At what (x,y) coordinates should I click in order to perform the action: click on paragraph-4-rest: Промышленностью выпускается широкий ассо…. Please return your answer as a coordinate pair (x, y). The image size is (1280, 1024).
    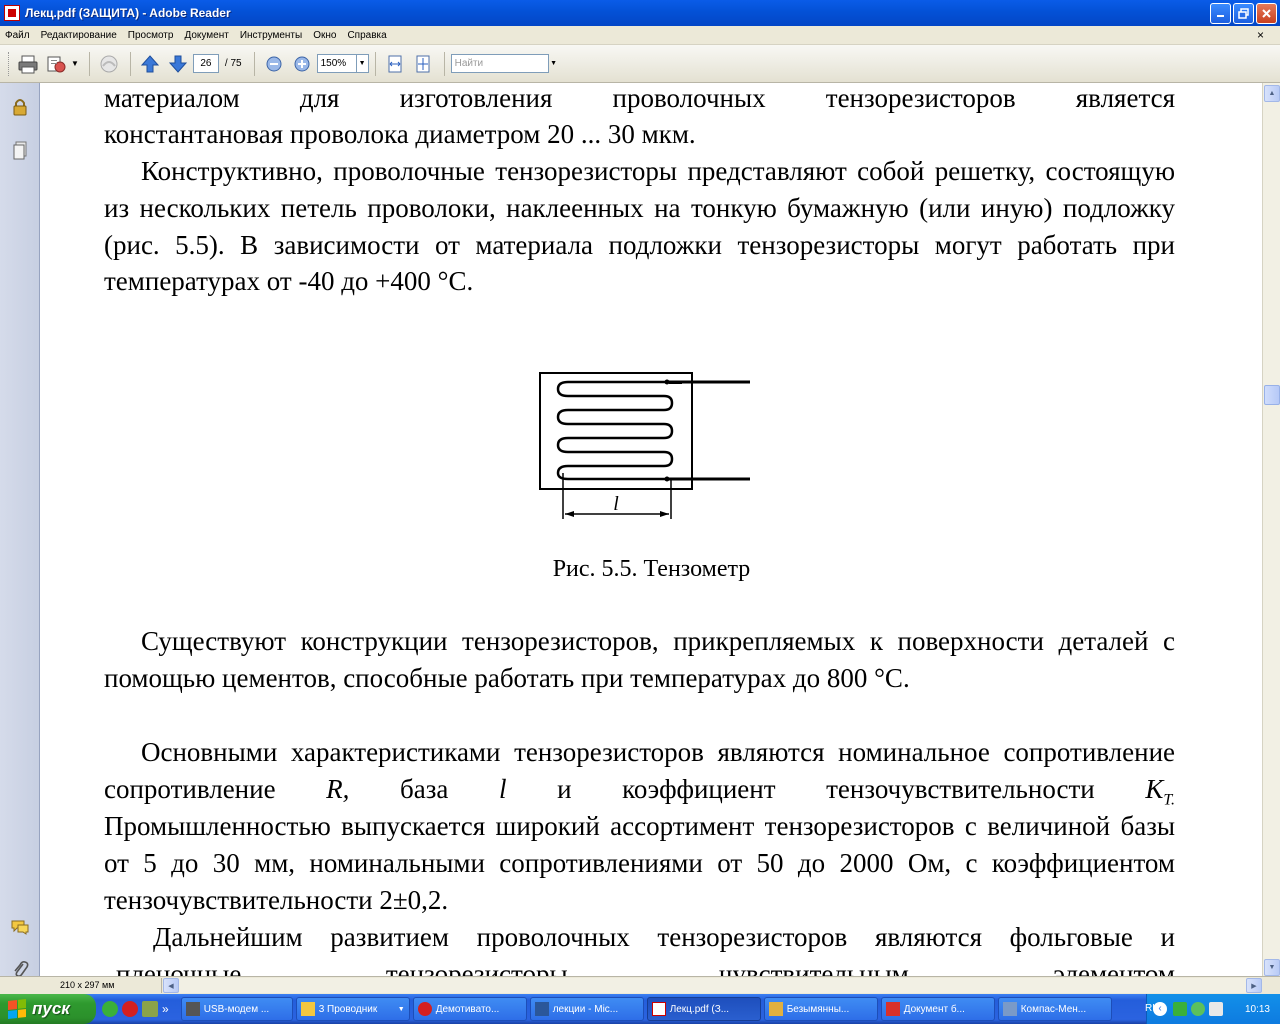
    Looking at the image, I should click on (639, 863).